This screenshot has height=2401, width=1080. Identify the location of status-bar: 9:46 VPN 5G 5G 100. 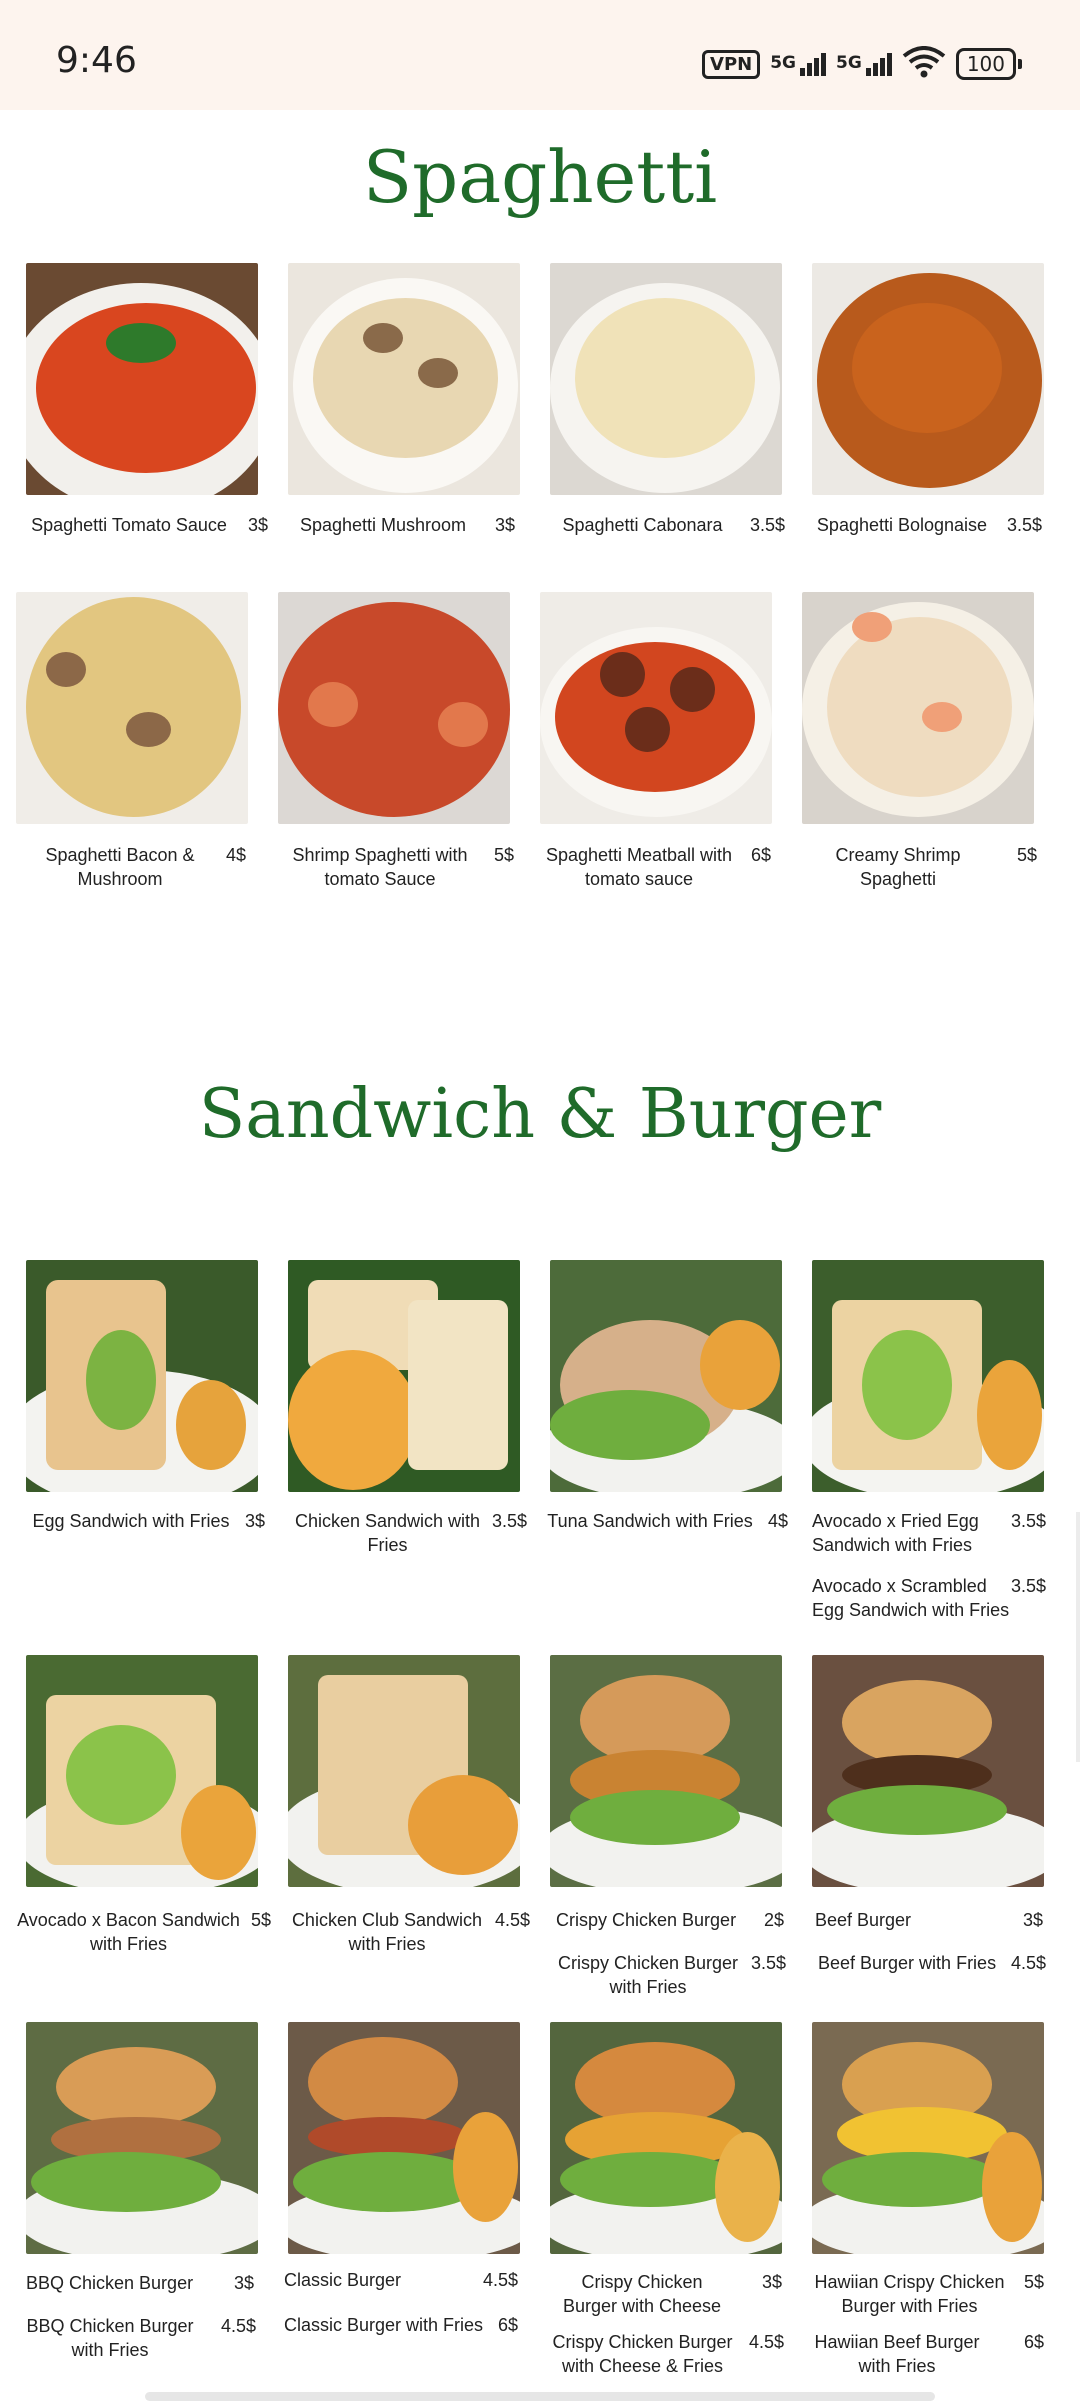
(540, 55).